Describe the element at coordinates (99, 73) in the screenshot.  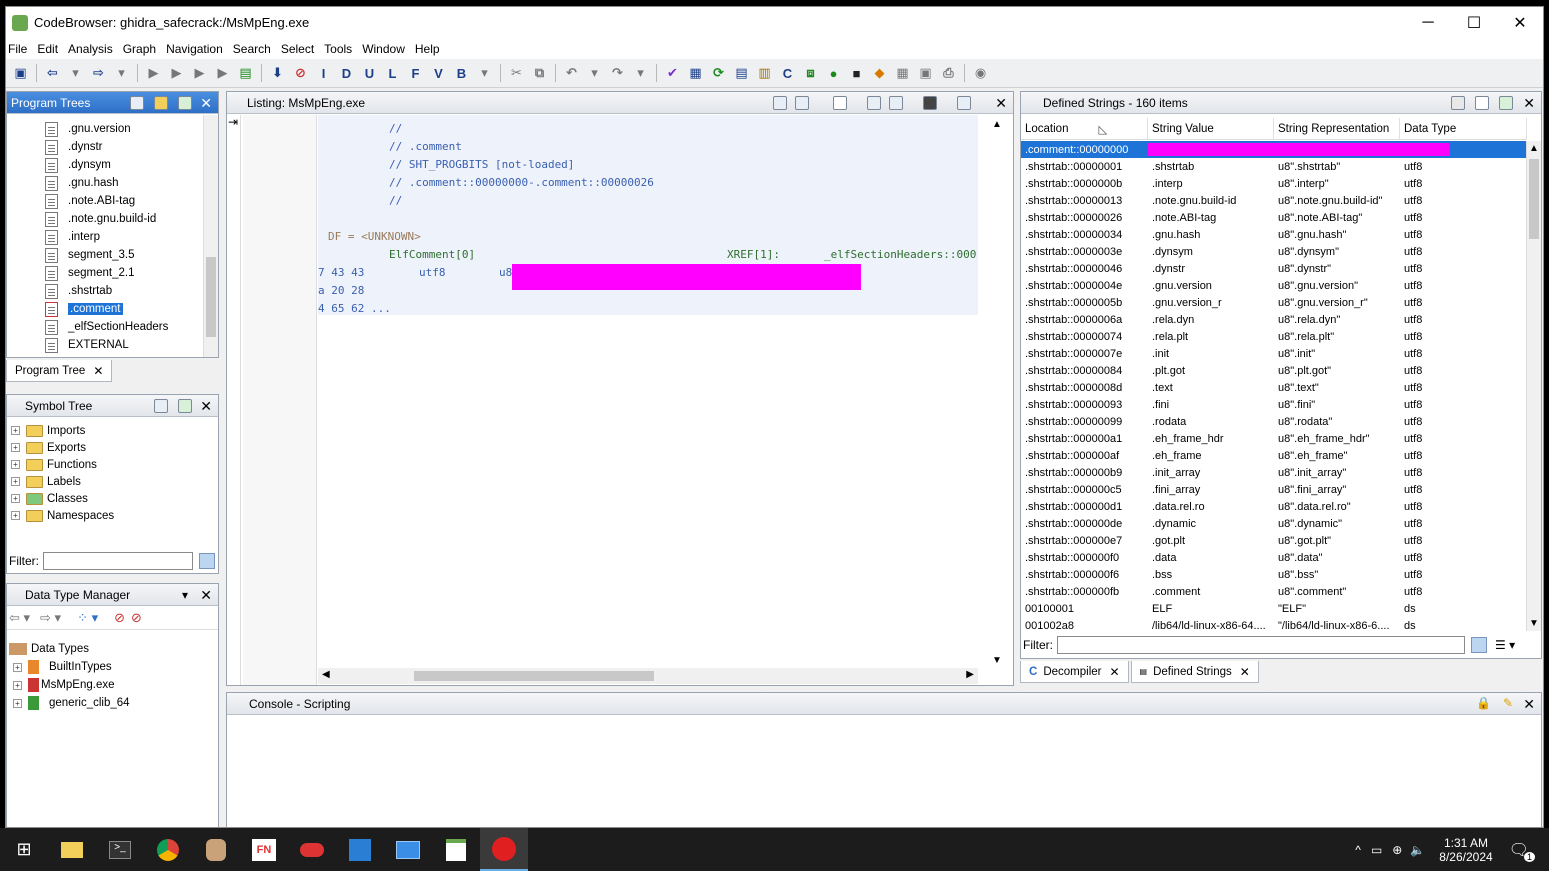
I see `forward-icon: ⇨` at that location.